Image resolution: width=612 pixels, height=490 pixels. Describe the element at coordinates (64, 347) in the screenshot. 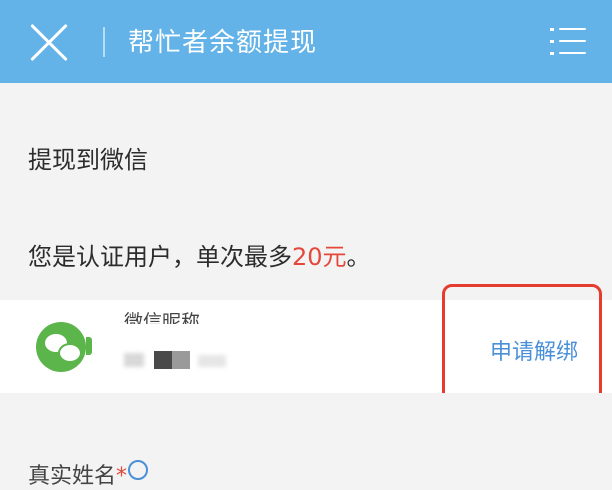

I see `wechat-icon` at that location.